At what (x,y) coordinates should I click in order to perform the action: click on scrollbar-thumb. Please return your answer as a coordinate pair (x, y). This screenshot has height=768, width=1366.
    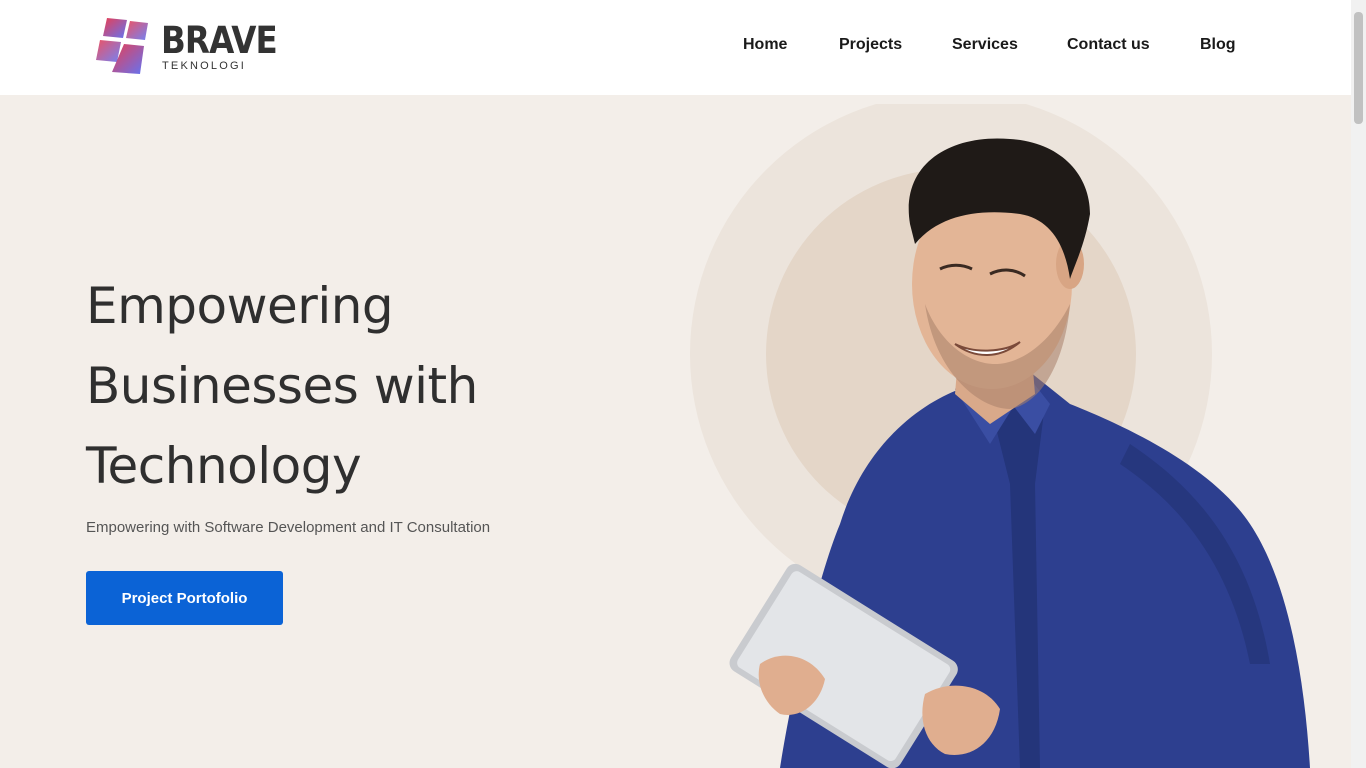
    Looking at the image, I should click on (1358, 68).